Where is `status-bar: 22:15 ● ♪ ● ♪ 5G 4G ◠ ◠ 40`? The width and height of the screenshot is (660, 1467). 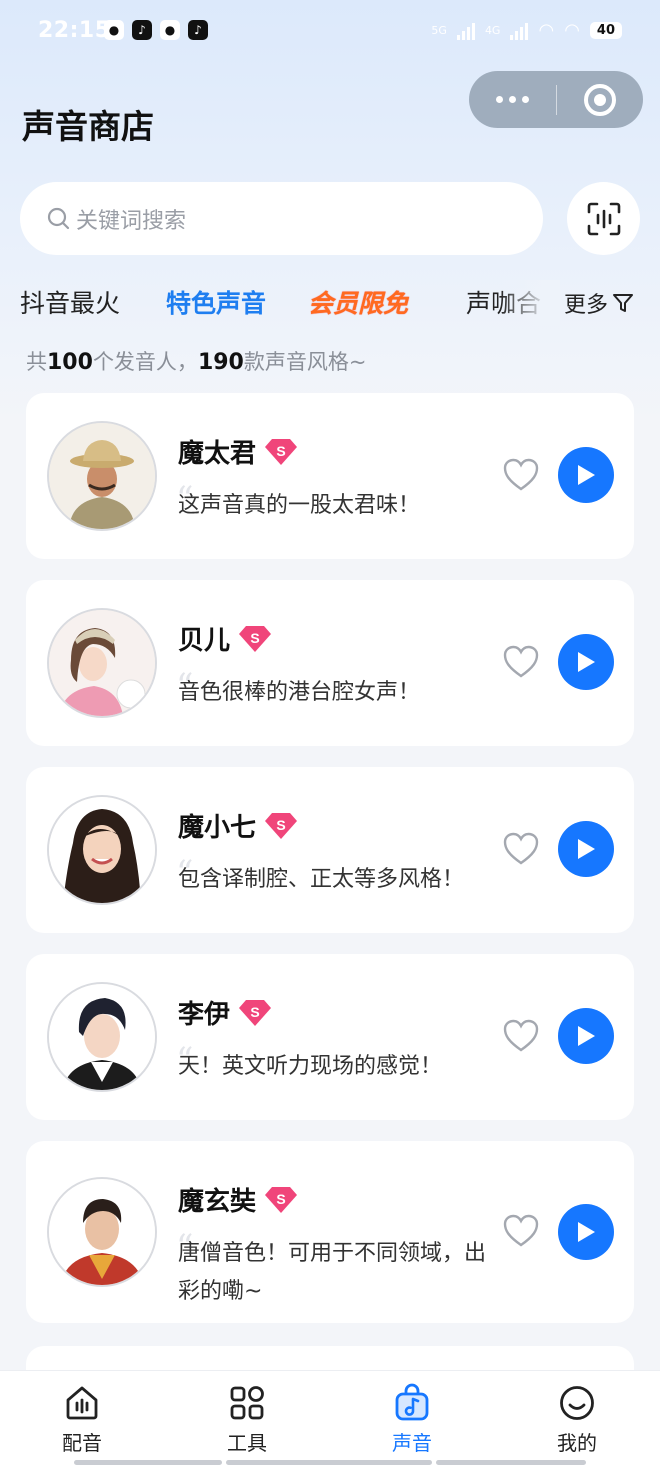 status-bar: 22:15 ● ♪ ● ♪ 5G 4G ◠ ◠ 40 is located at coordinates (330, 32).